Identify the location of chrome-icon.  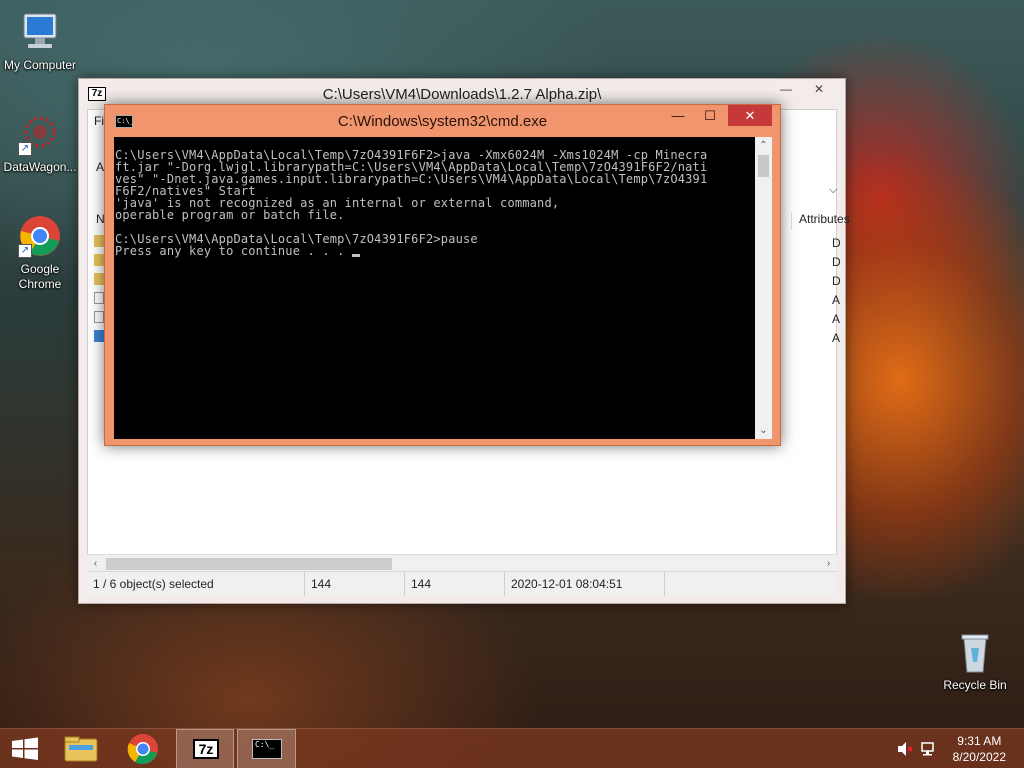
(142, 749).